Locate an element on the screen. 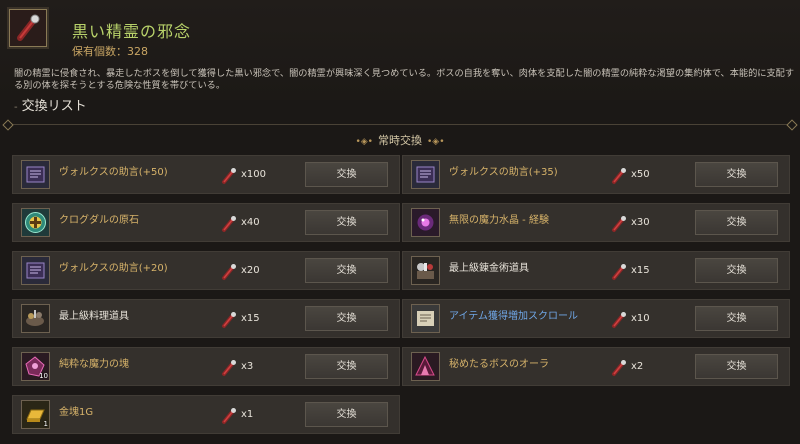 This screenshot has width=800, height=444. gold-bar-icon: 1 is located at coordinates (35, 414).